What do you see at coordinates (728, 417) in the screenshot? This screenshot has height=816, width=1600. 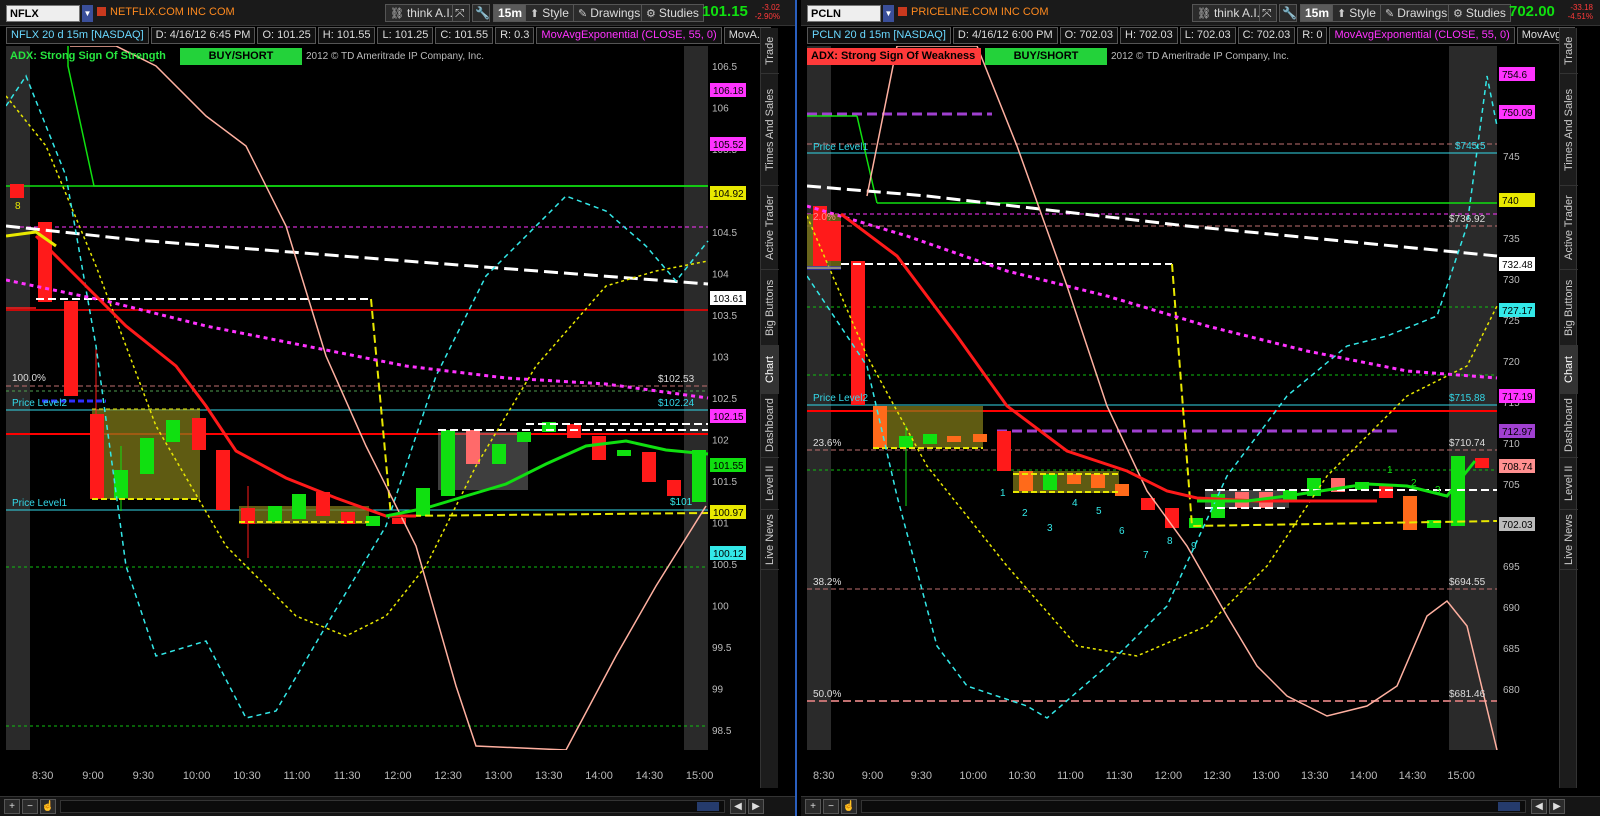 I see `price-badge-text: 102.15` at bounding box center [728, 417].